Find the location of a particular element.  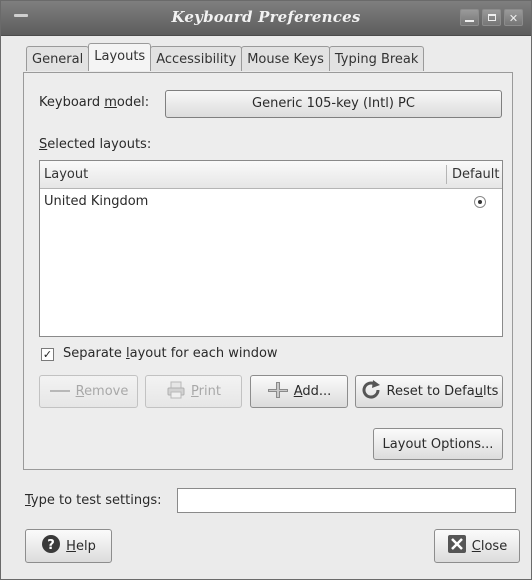

close-icon is located at coordinates (457, 546).